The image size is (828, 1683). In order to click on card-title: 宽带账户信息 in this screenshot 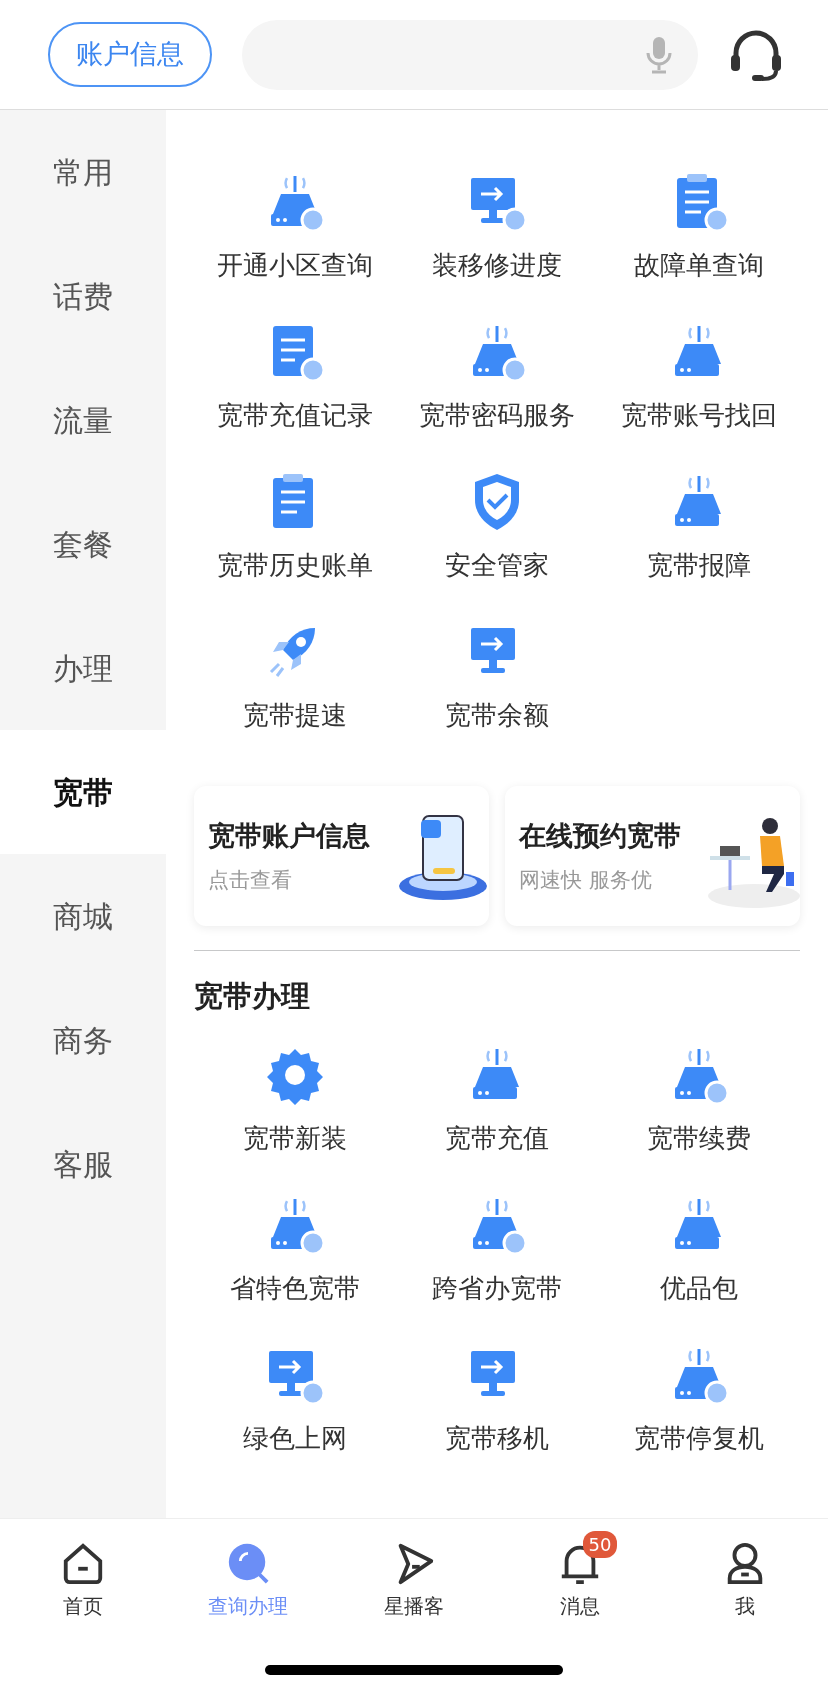, I will do `click(289, 836)`.